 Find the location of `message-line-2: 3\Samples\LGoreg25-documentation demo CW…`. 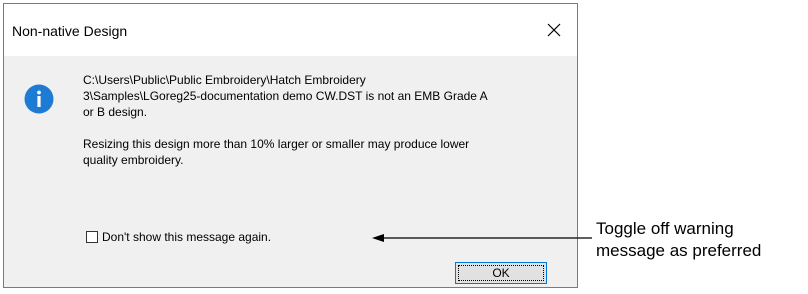

message-line-2: 3\Samples\LGoreg25-documentation demo CW… is located at coordinates (285, 96).